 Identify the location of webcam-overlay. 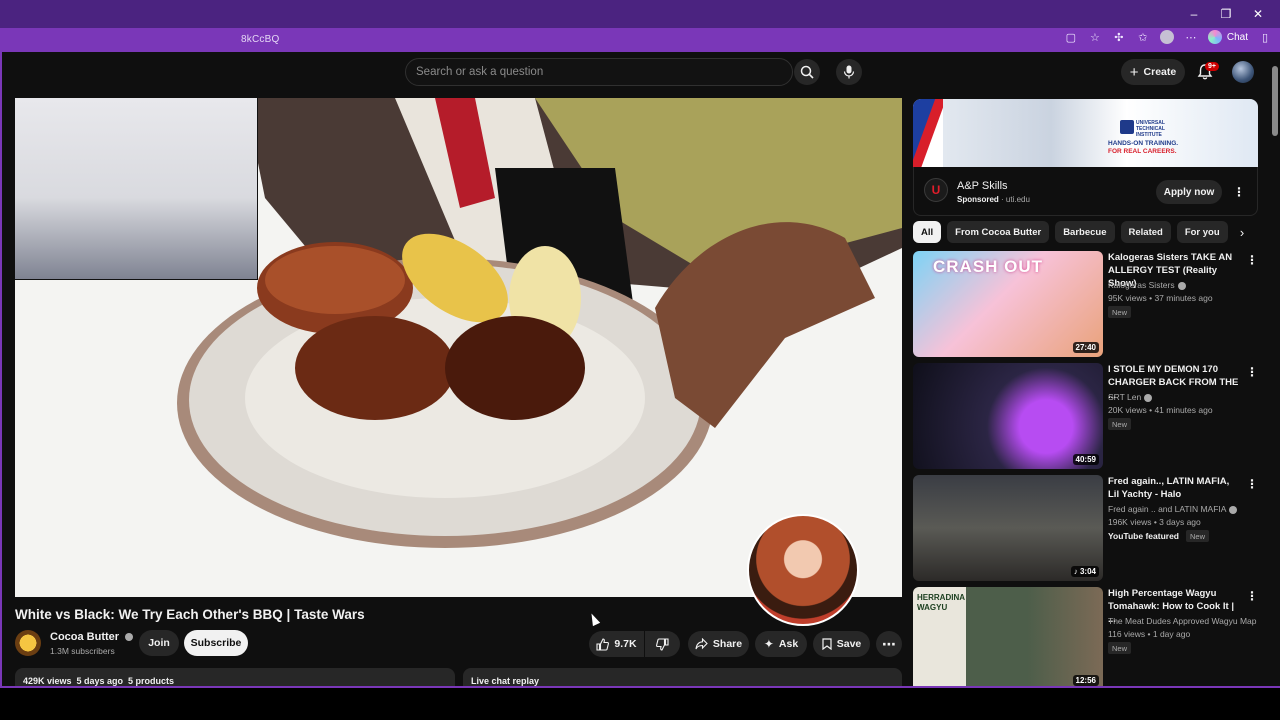
(136, 189).